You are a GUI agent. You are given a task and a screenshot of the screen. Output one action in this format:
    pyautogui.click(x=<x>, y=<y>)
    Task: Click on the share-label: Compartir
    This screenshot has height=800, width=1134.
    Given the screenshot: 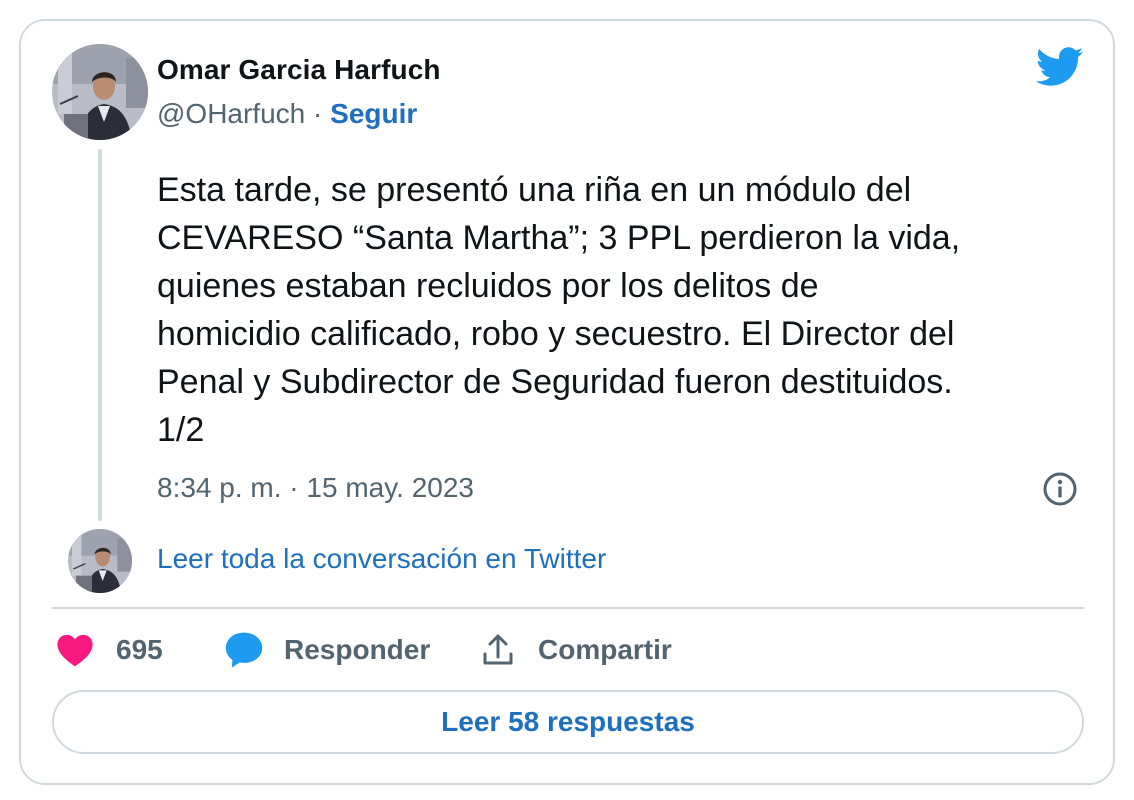 What is the action you would take?
    pyautogui.click(x=605, y=649)
    